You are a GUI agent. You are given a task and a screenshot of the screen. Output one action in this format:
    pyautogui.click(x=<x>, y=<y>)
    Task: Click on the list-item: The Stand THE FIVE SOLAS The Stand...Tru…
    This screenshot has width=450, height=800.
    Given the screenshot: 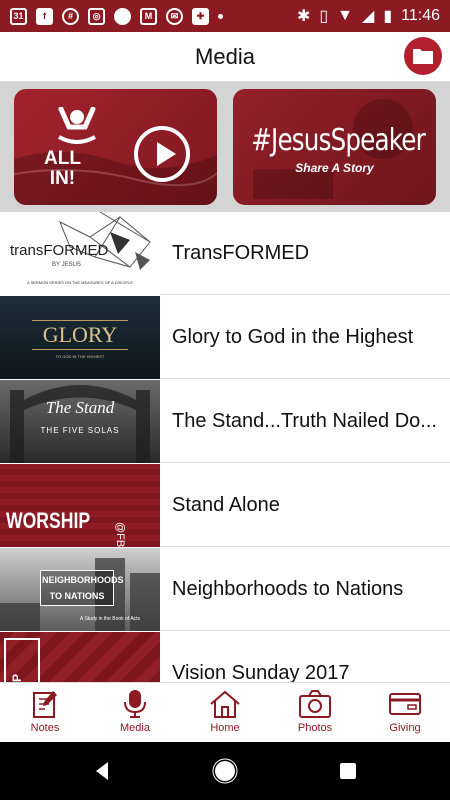 What is the action you would take?
    pyautogui.click(x=225, y=421)
    